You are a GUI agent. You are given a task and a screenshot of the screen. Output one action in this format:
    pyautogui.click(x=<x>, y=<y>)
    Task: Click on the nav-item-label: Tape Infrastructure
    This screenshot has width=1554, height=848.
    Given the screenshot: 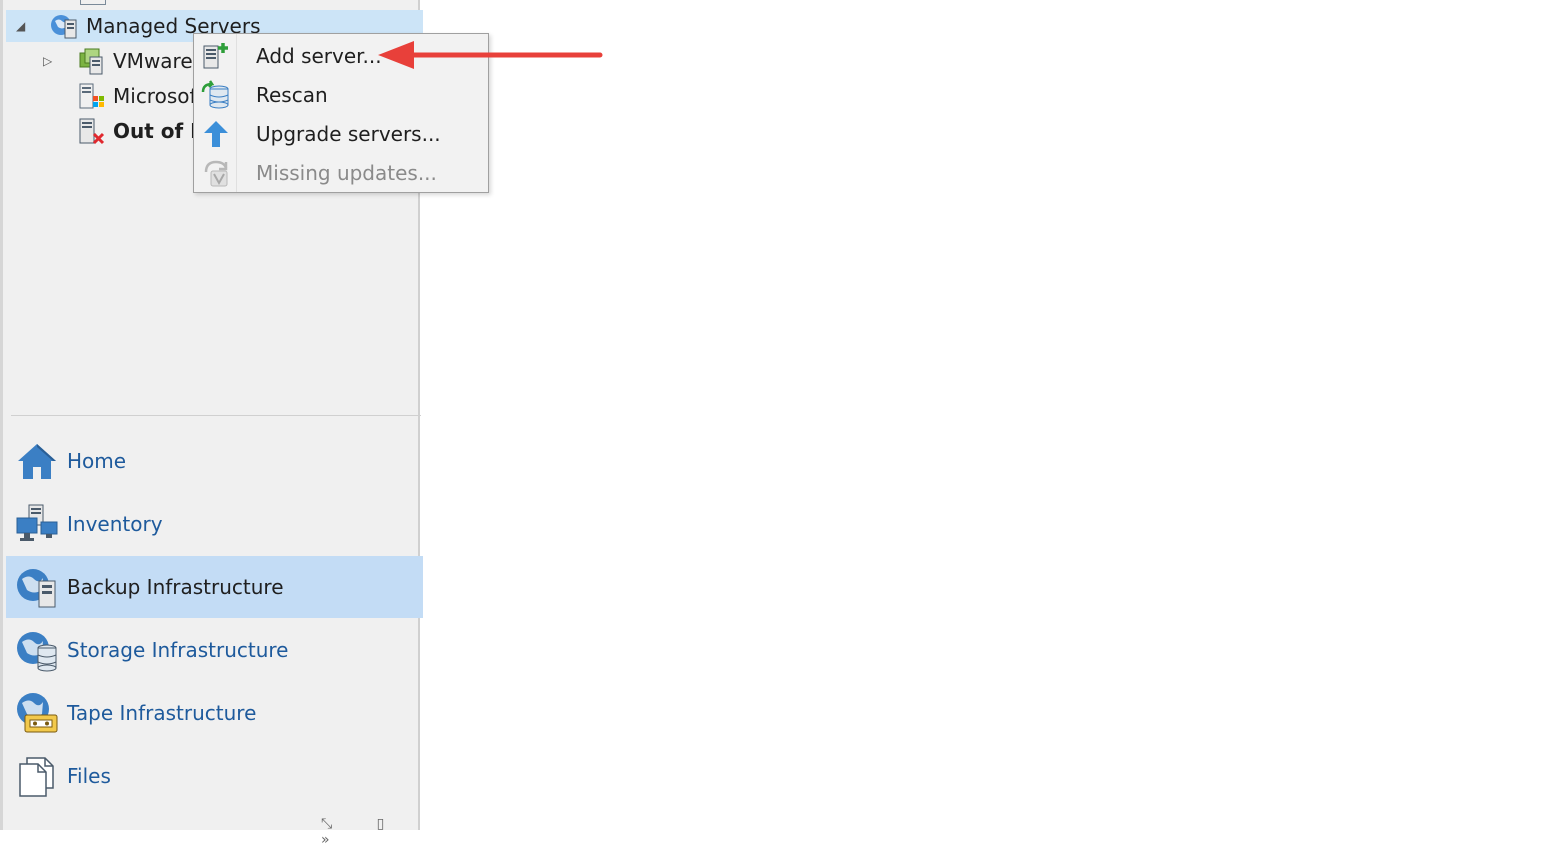 What is the action you would take?
    pyautogui.click(x=162, y=713)
    